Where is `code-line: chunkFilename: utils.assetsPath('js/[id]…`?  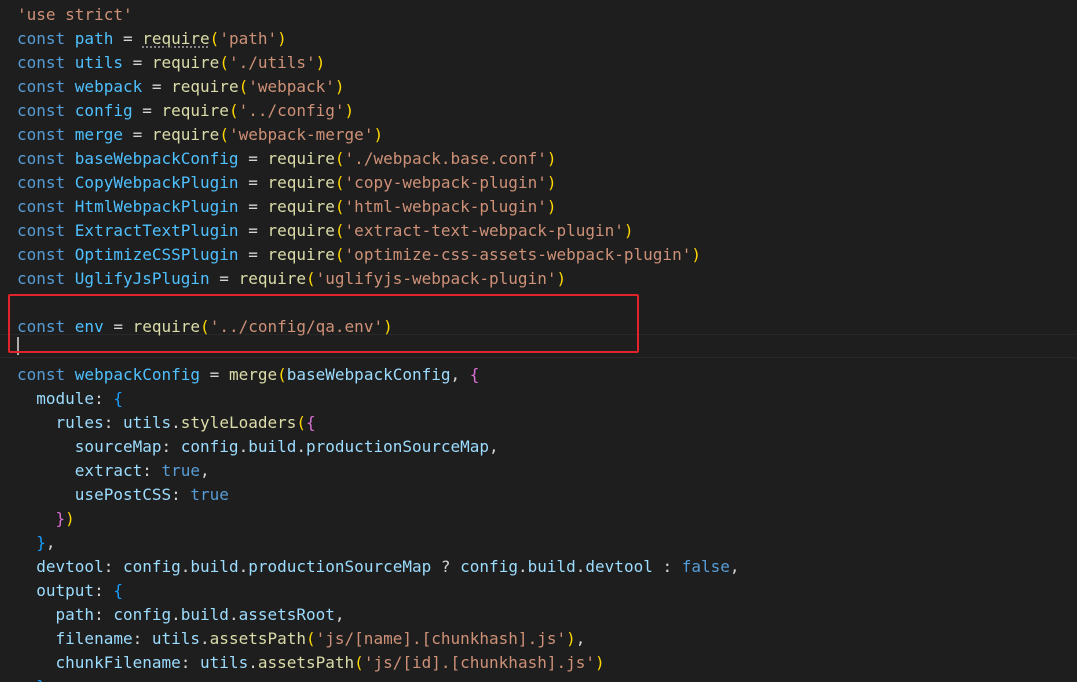
code-line: chunkFilename: utils.assetsPath('js/[id]… is located at coordinates (378, 663).